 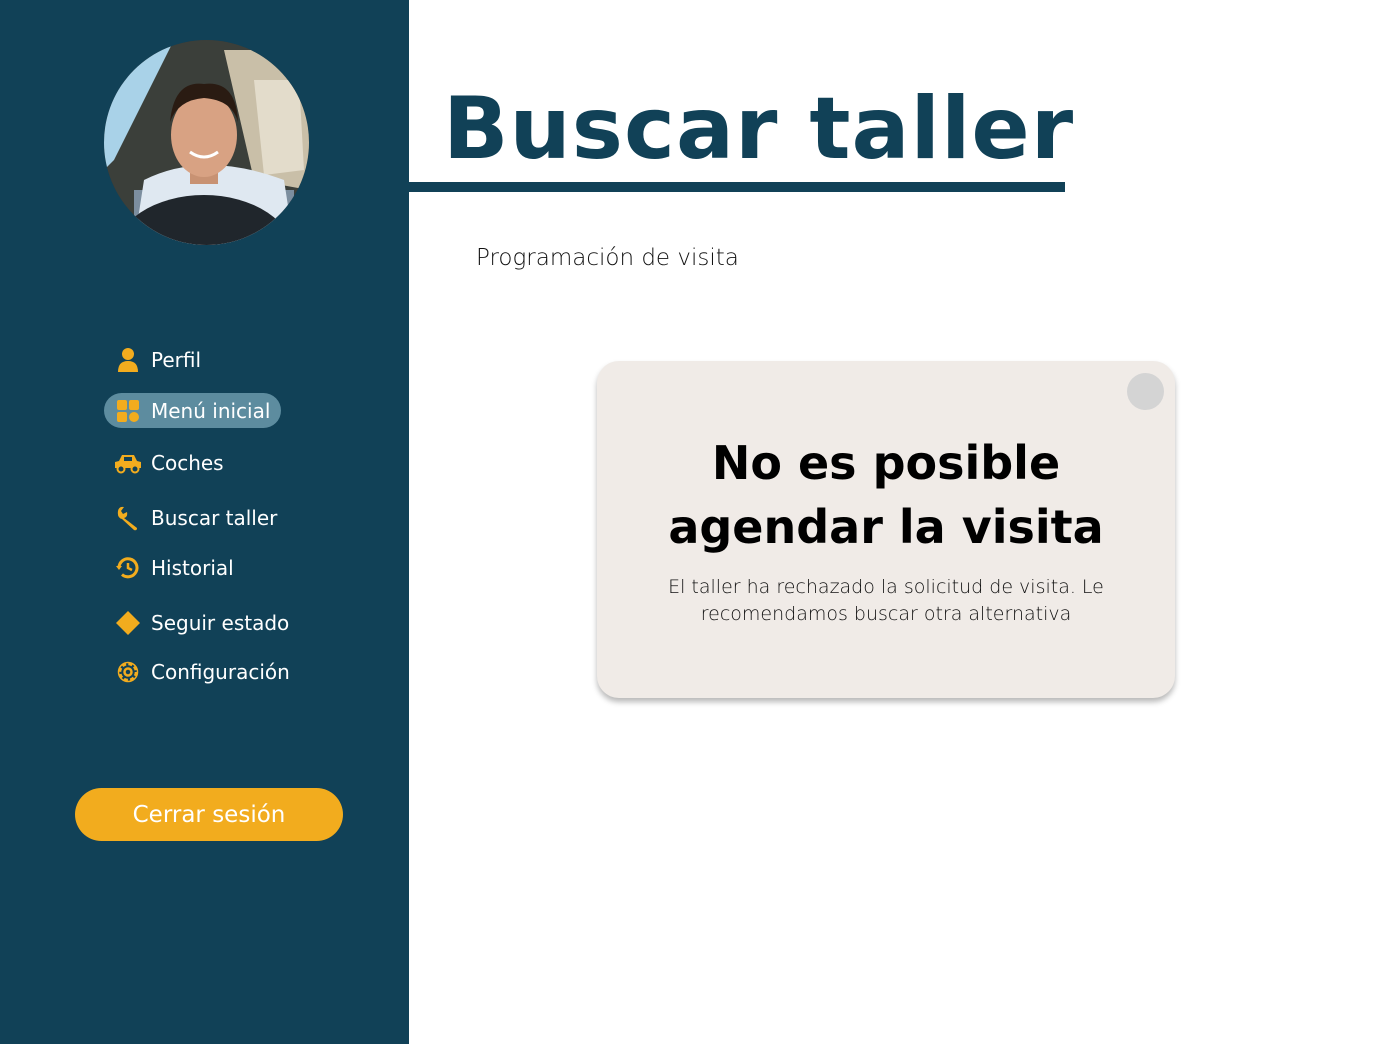 What do you see at coordinates (886, 463) in the screenshot?
I see `dialog-title-line-1: No es posible` at bounding box center [886, 463].